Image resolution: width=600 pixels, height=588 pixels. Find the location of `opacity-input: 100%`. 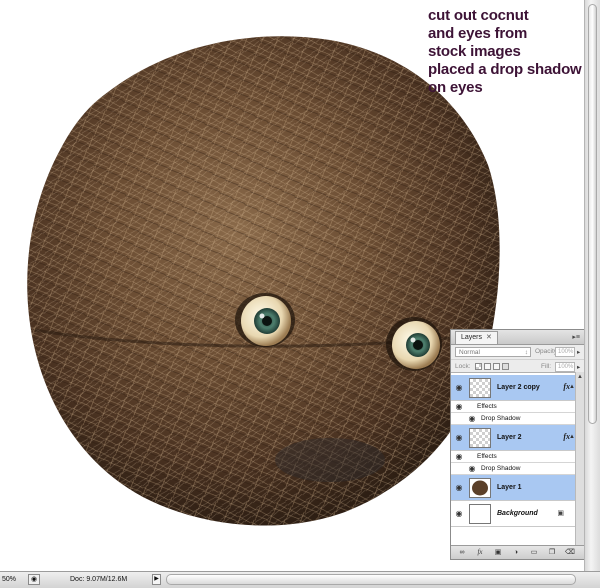

opacity-input: 100% is located at coordinates (565, 352).